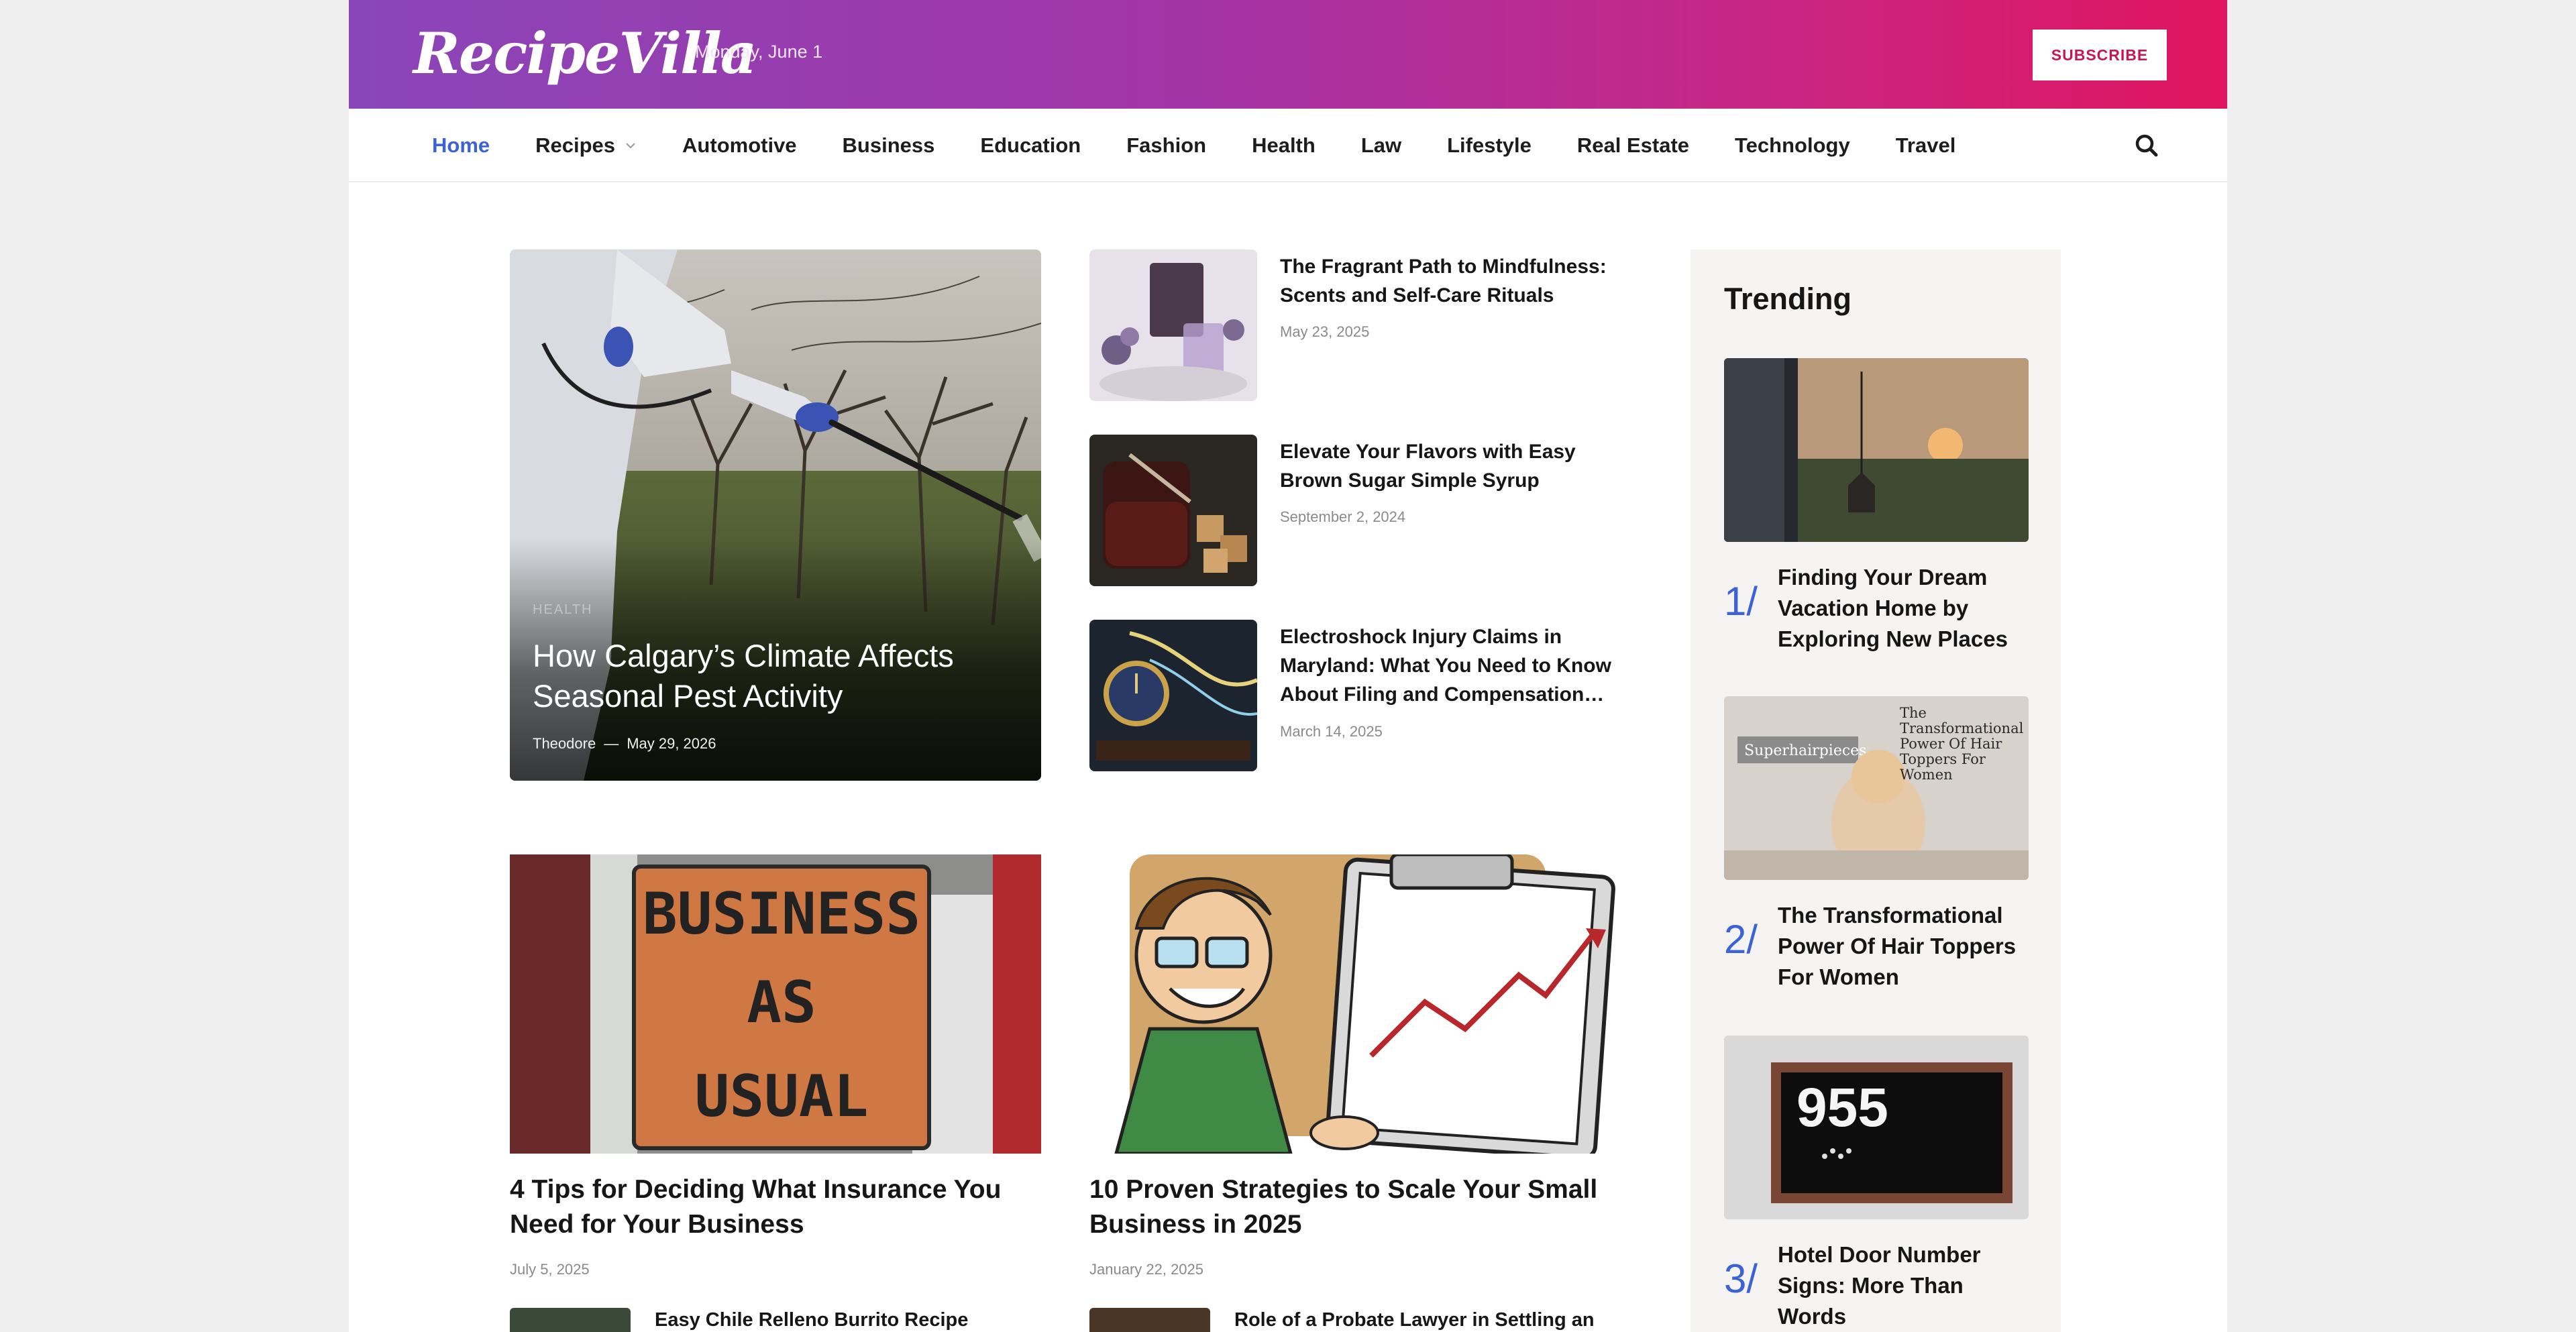 The width and height of the screenshot is (2576, 1332). What do you see at coordinates (759, 52) in the screenshot?
I see `header-date: Monday, June 1` at bounding box center [759, 52].